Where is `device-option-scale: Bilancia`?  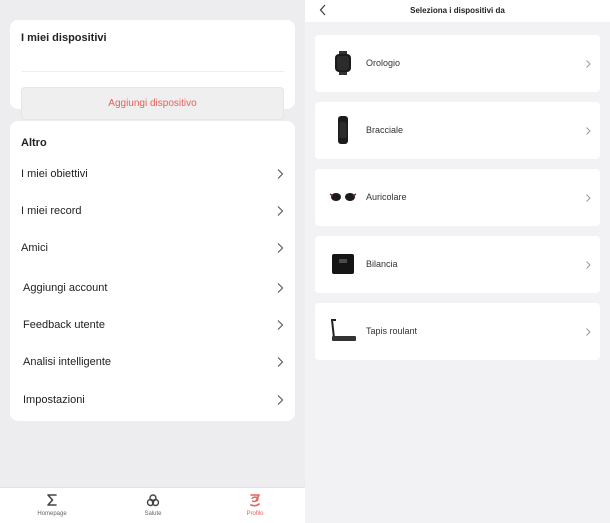
device-option-scale: Bilancia is located at coordinates (457, 264).